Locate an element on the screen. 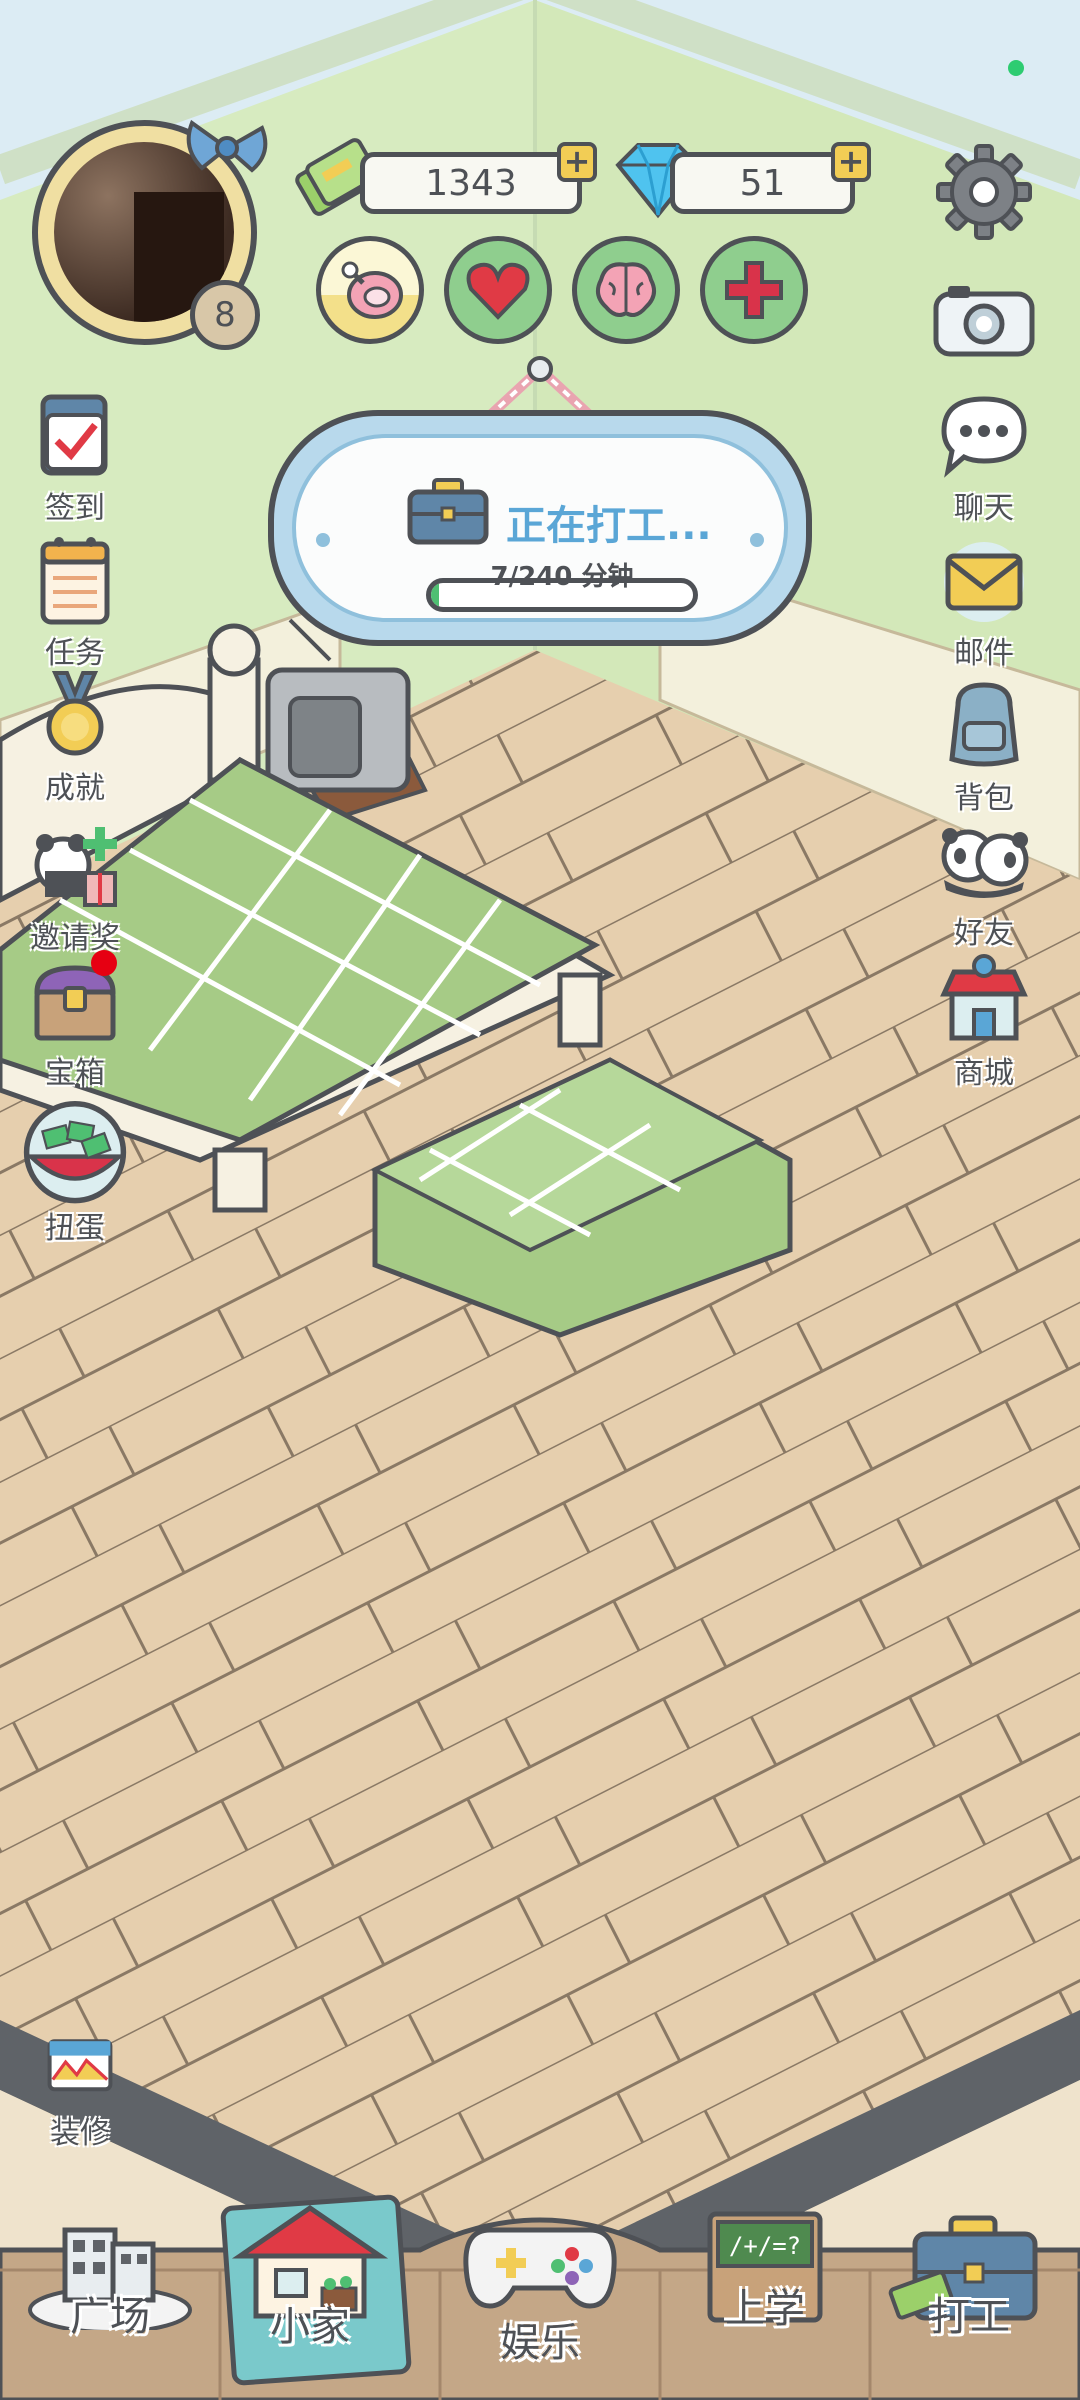 This screenshot has height=2400, width=1080. chat-label: 聊天 is located at coordinates (984, 508).